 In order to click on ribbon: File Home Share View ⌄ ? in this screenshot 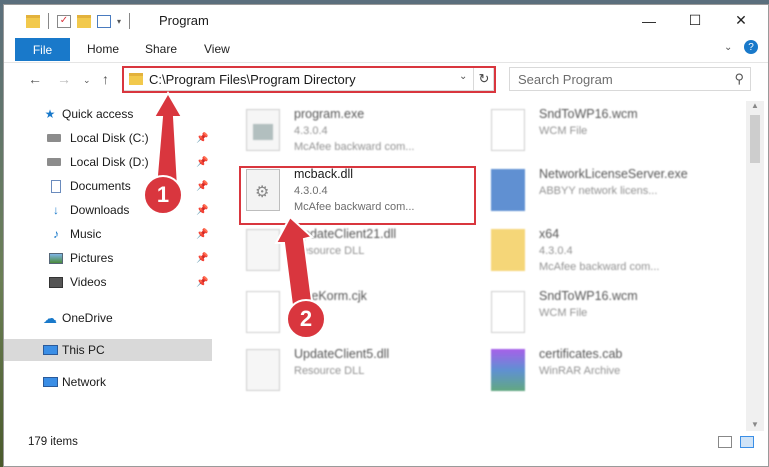, I will do `click(386, 49)`.